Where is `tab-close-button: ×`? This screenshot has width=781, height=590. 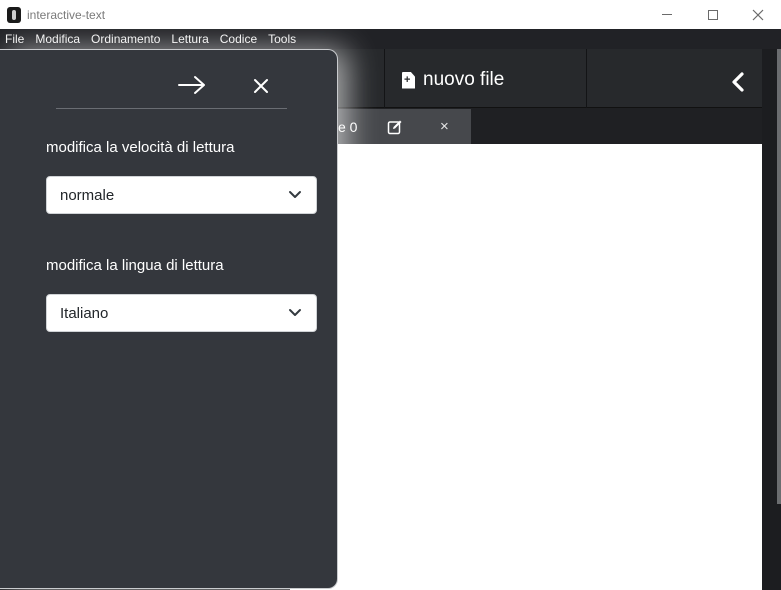
tab-close-button: × is located at coordinates (444, 126).